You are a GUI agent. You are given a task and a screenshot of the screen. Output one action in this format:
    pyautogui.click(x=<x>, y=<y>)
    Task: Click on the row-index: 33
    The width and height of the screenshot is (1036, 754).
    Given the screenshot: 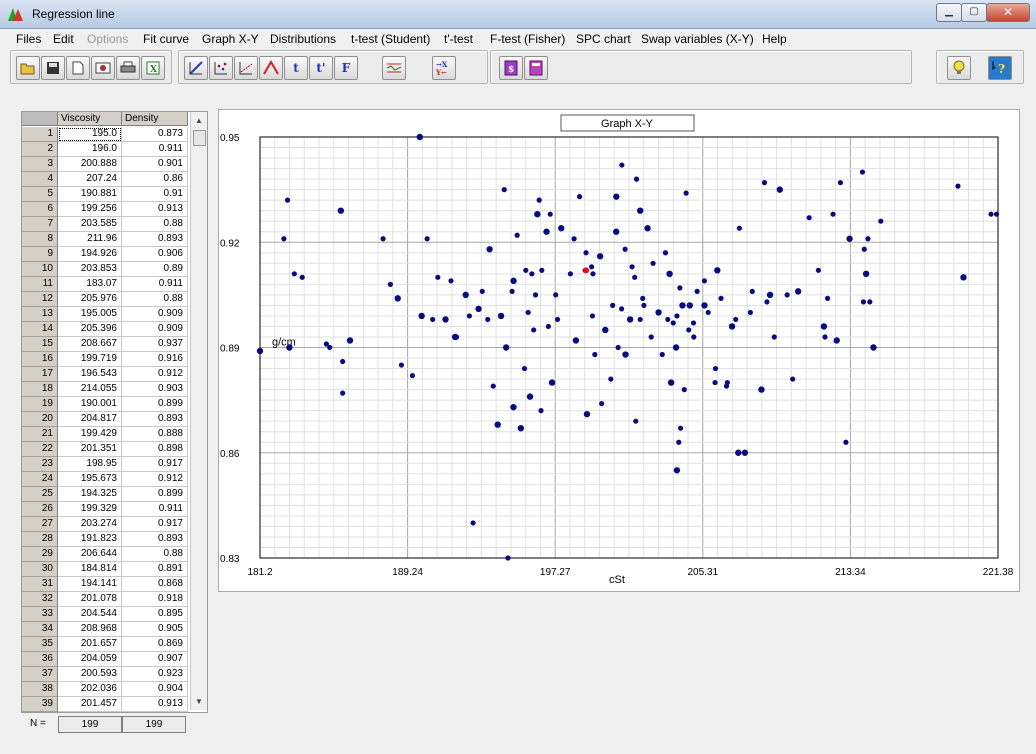 What is the action you would take?
    pyautogui.click(x=40, y=614)
    